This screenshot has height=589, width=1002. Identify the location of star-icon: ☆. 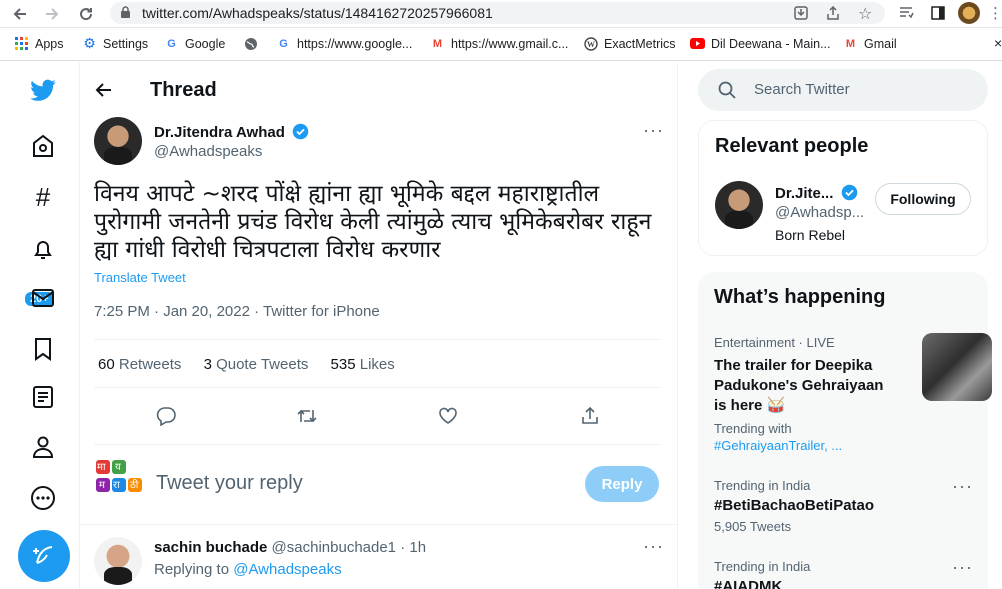
(865, 14).